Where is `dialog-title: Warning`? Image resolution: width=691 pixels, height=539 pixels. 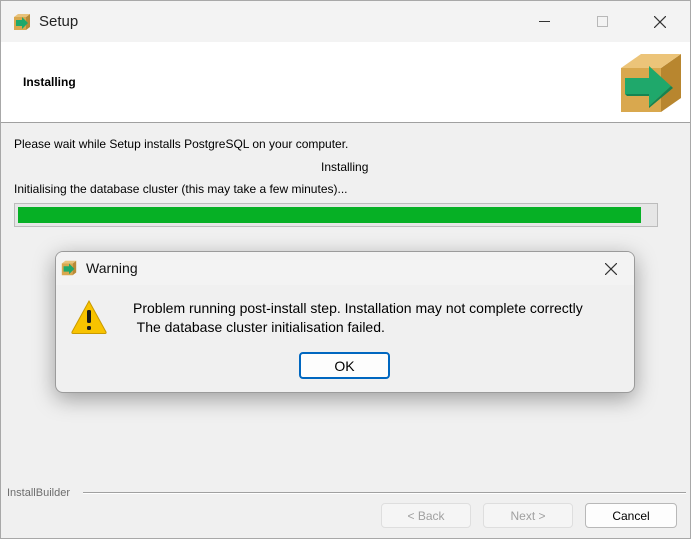
dialog-title: Warning is located at coordinates (112, 268).